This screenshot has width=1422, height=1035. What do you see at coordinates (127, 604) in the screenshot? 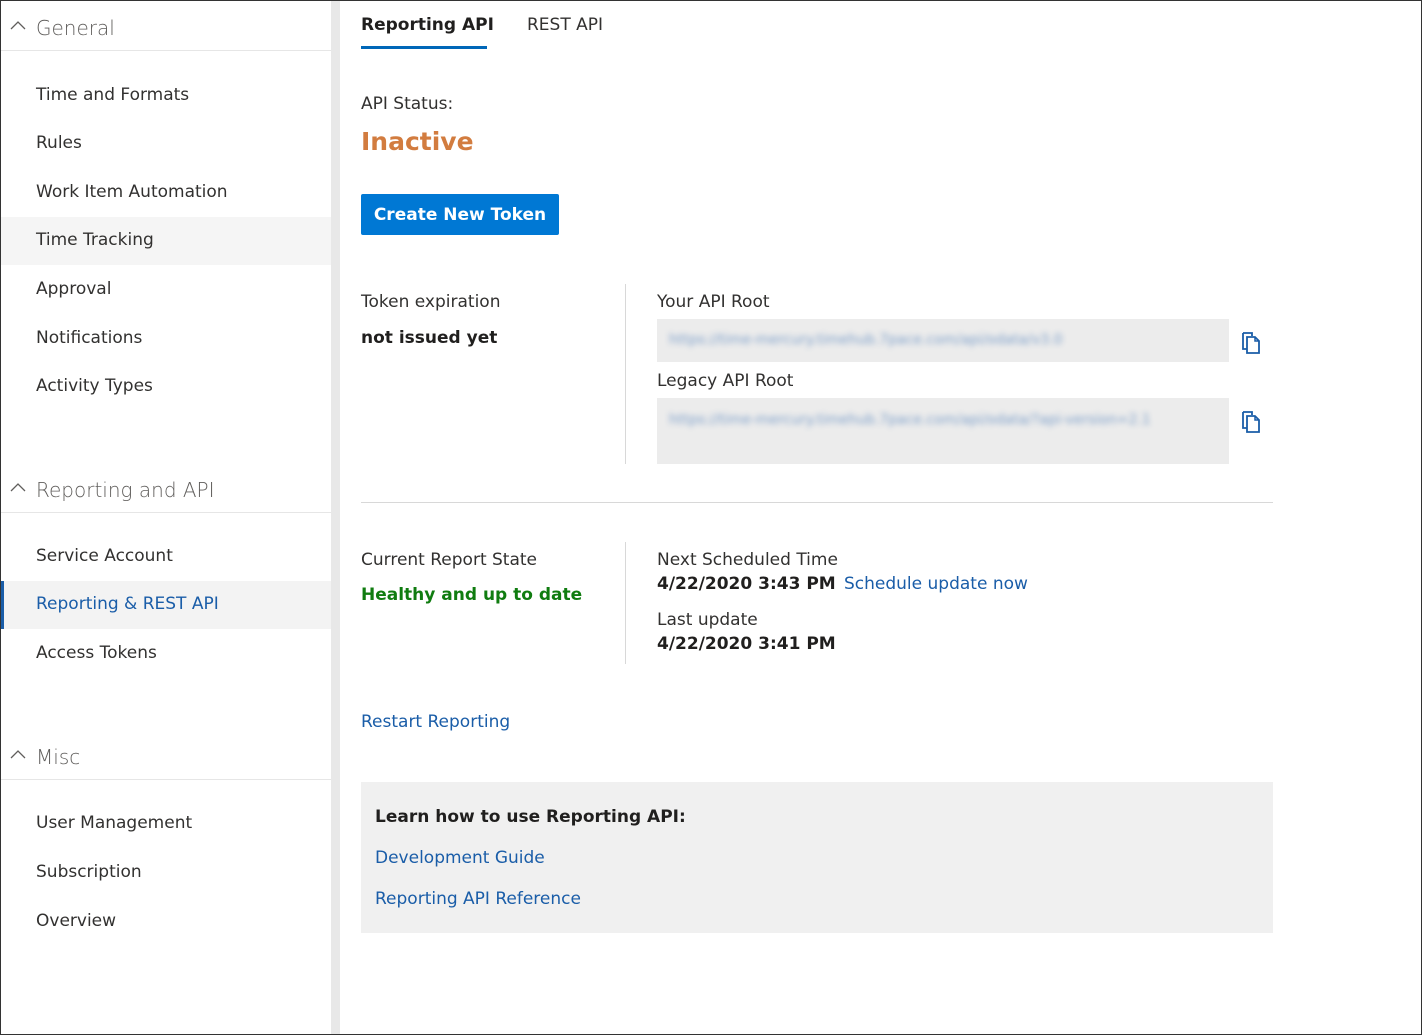
I see `sidebar-item-label: Reporting & REST API` at bounding box center [127, 604].